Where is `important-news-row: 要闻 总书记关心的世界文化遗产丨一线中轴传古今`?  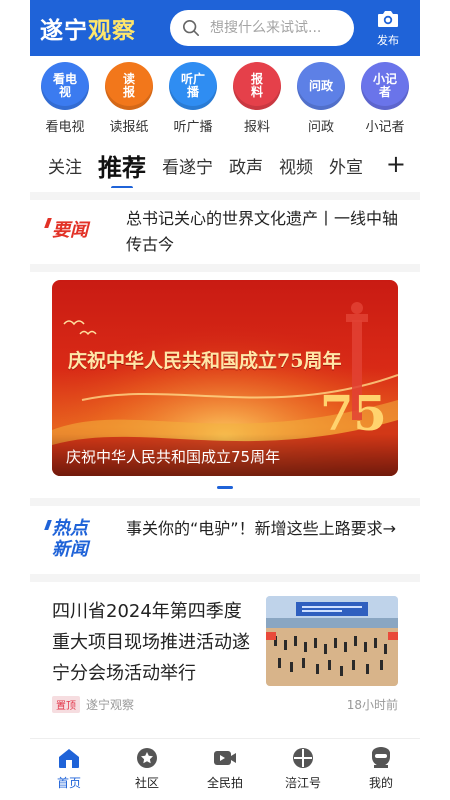
important-news-row: 要闻 总书记关心的世界文化遗产丨一线中轴传古今 is located at coordinates (225, 234).